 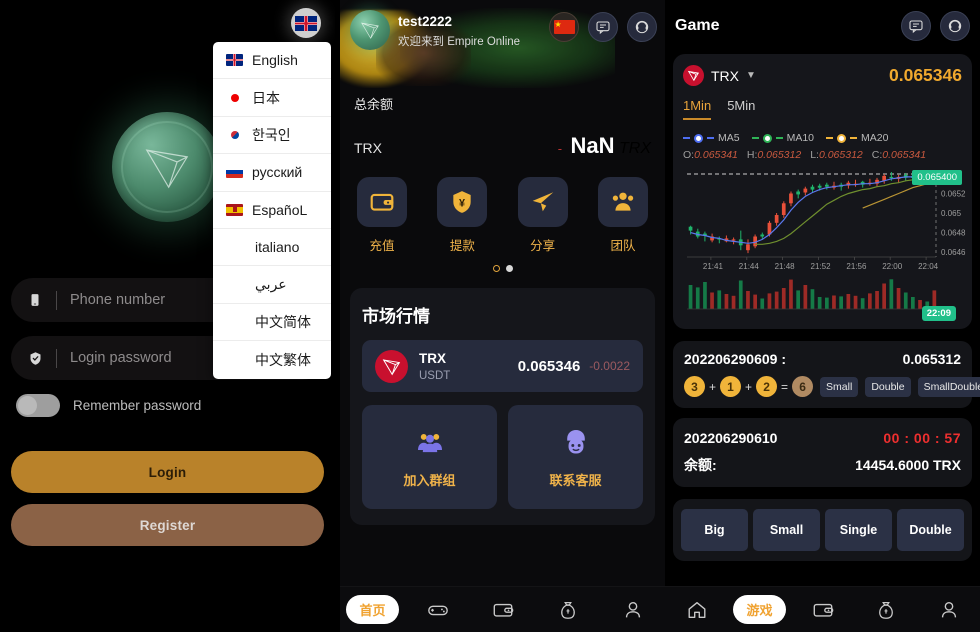 I want to click on balance-row: 余额: 14454.6000 TRX, so click(x=822, y=465).